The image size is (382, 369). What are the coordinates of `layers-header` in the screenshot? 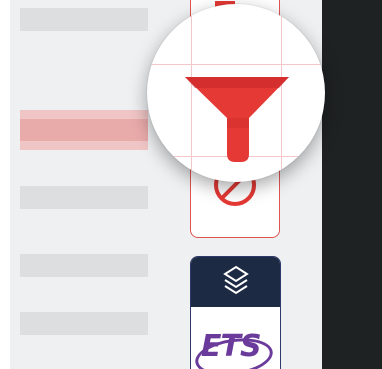 It's located at (235, 282).